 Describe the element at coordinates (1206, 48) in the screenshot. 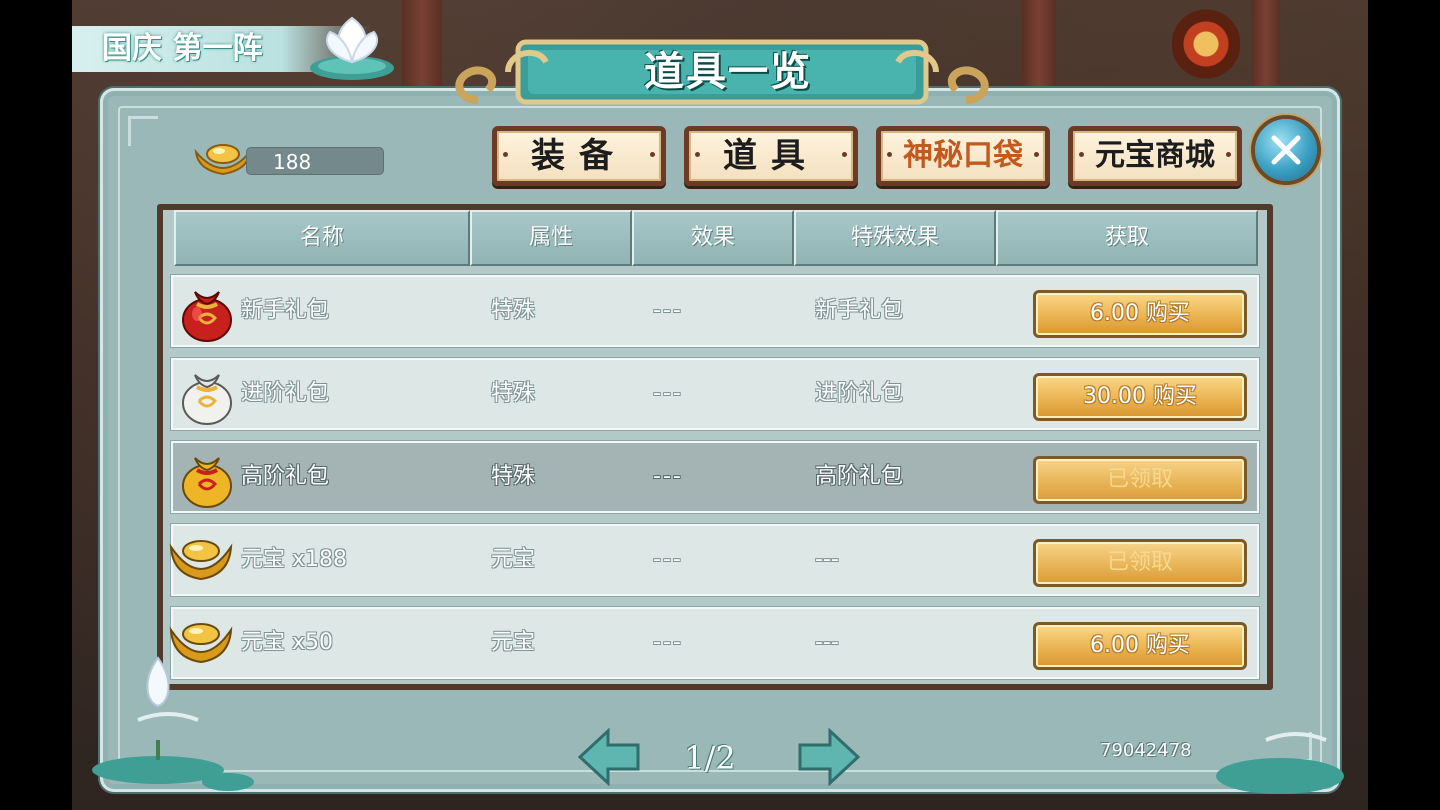

I see `lantern-decoration` at that location.